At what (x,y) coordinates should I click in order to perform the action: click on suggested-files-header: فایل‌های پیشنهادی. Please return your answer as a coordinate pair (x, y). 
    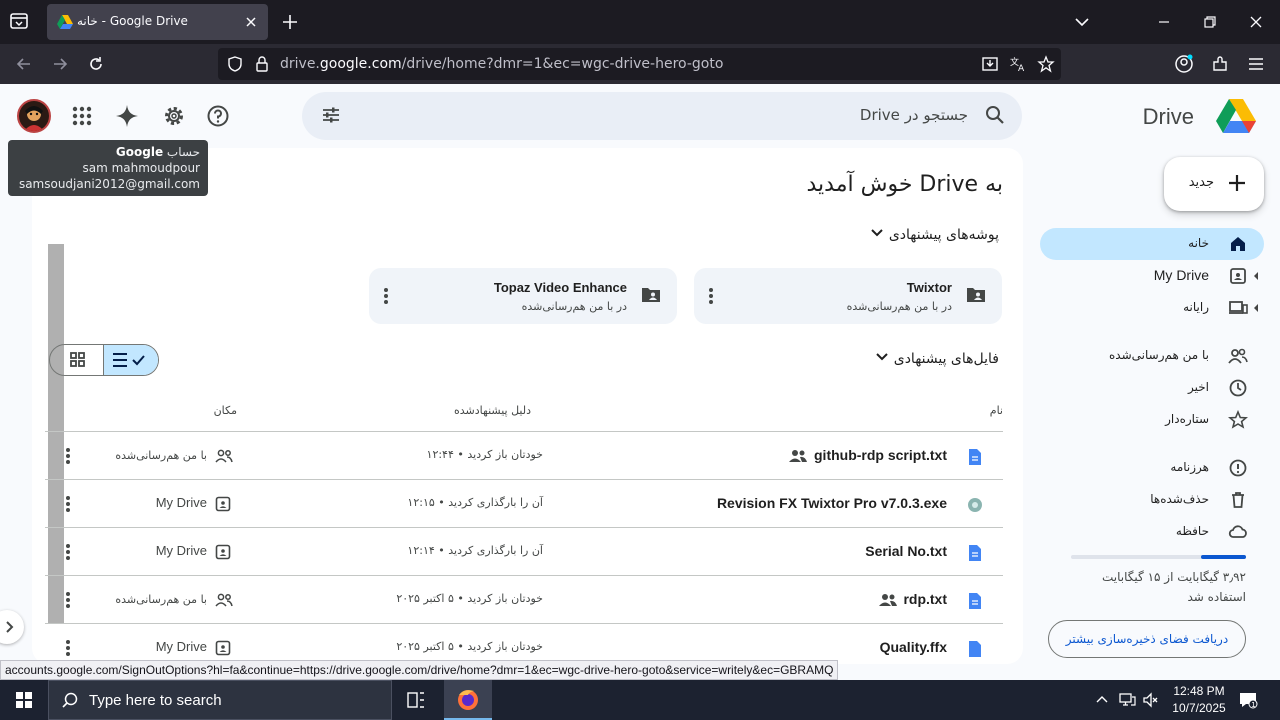
    Looking at the image, I should click on (933, 359).